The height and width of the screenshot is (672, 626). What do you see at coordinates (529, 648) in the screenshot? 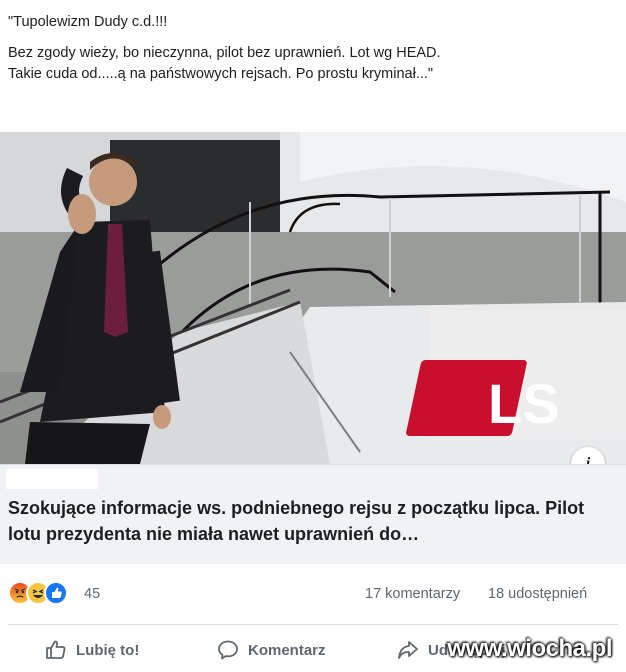
I see `watermark: www.wiocha.pl` at bounding box center [529, 648].